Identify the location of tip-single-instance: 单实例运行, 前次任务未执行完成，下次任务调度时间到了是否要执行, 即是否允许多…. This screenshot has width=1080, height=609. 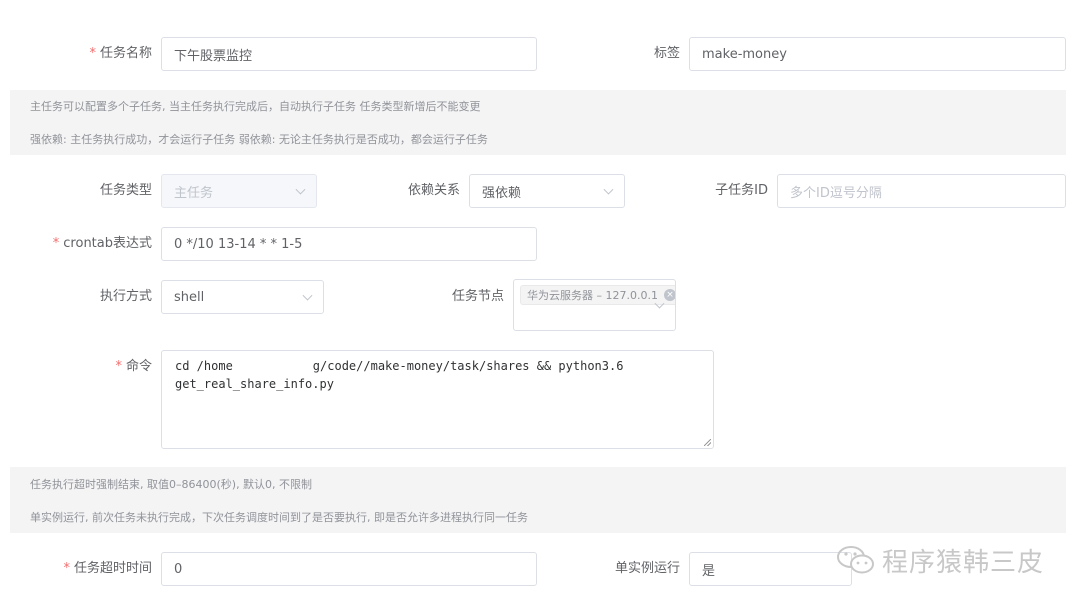
(538, 516).